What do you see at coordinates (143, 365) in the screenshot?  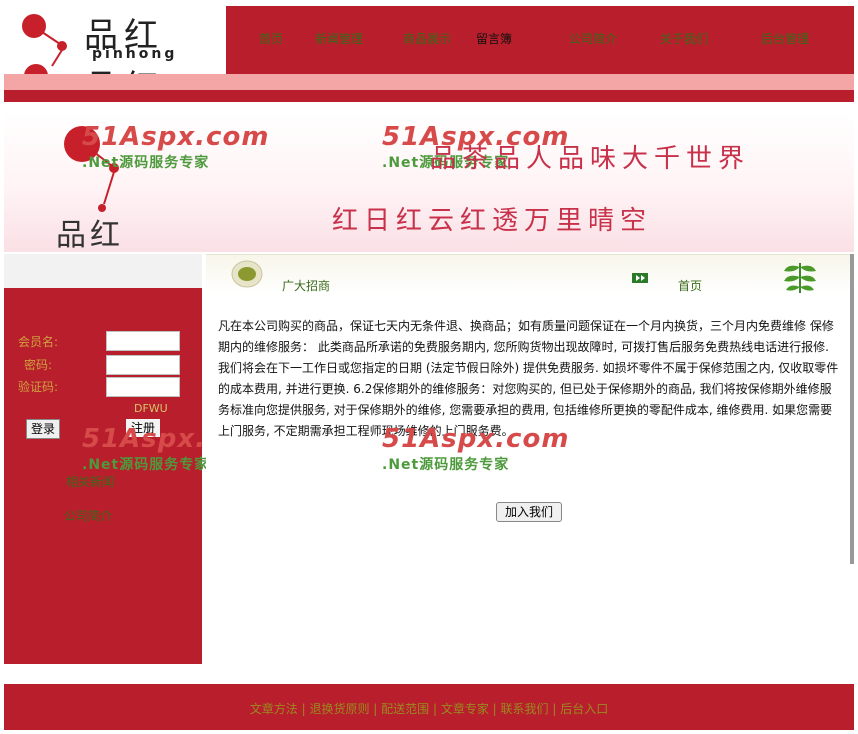 I see `password-input` at bounding box center [143, 365].